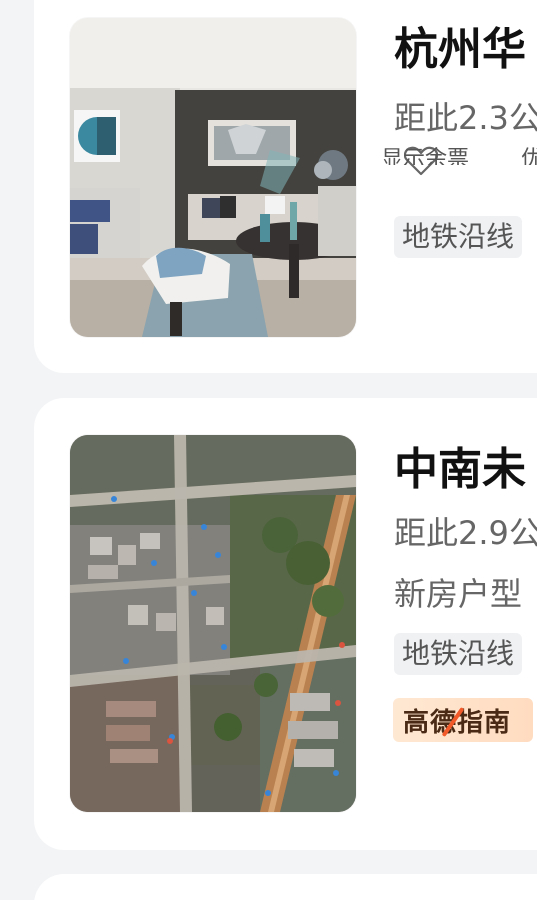 The width and height of the screenshot is (537, 900). I want to click on show-remaining-tickets-label: 显示余票, so click(425, 156).